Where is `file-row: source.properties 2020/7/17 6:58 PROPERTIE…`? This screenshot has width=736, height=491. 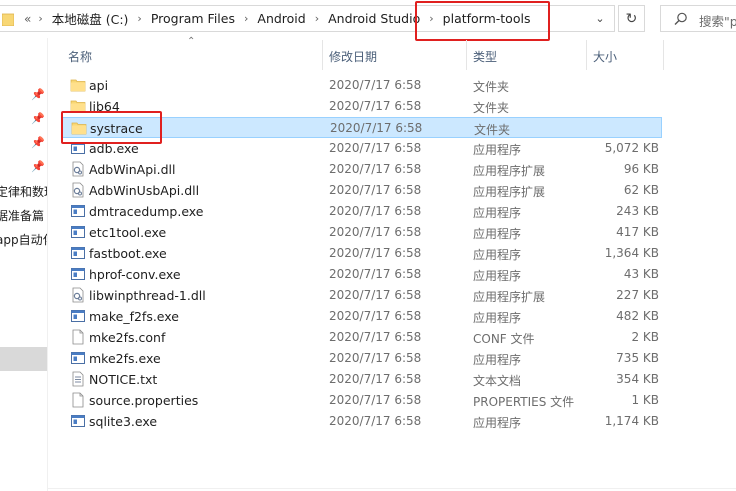 file-row: source.properties 2020/7/17 6:58 PROPERTIE… is located at coordinates (362, 400).